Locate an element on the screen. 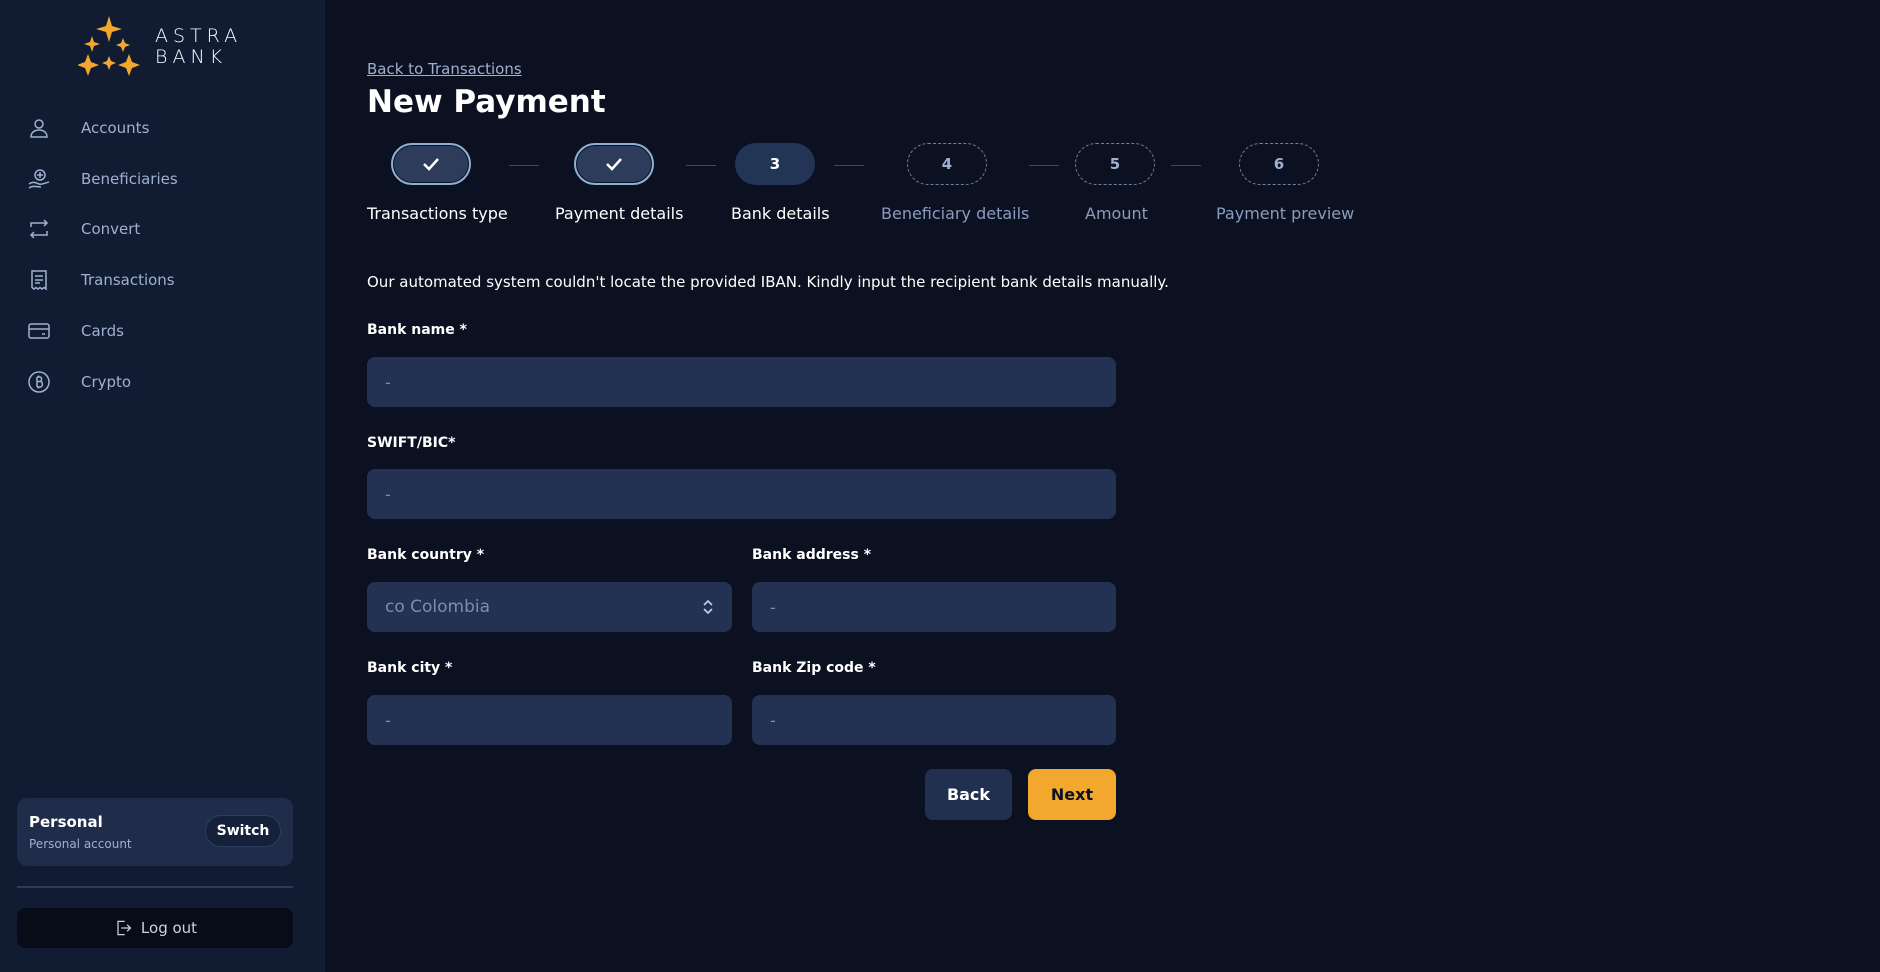  sidebar-item-label: Transactions is located at coordinates (128, 280).